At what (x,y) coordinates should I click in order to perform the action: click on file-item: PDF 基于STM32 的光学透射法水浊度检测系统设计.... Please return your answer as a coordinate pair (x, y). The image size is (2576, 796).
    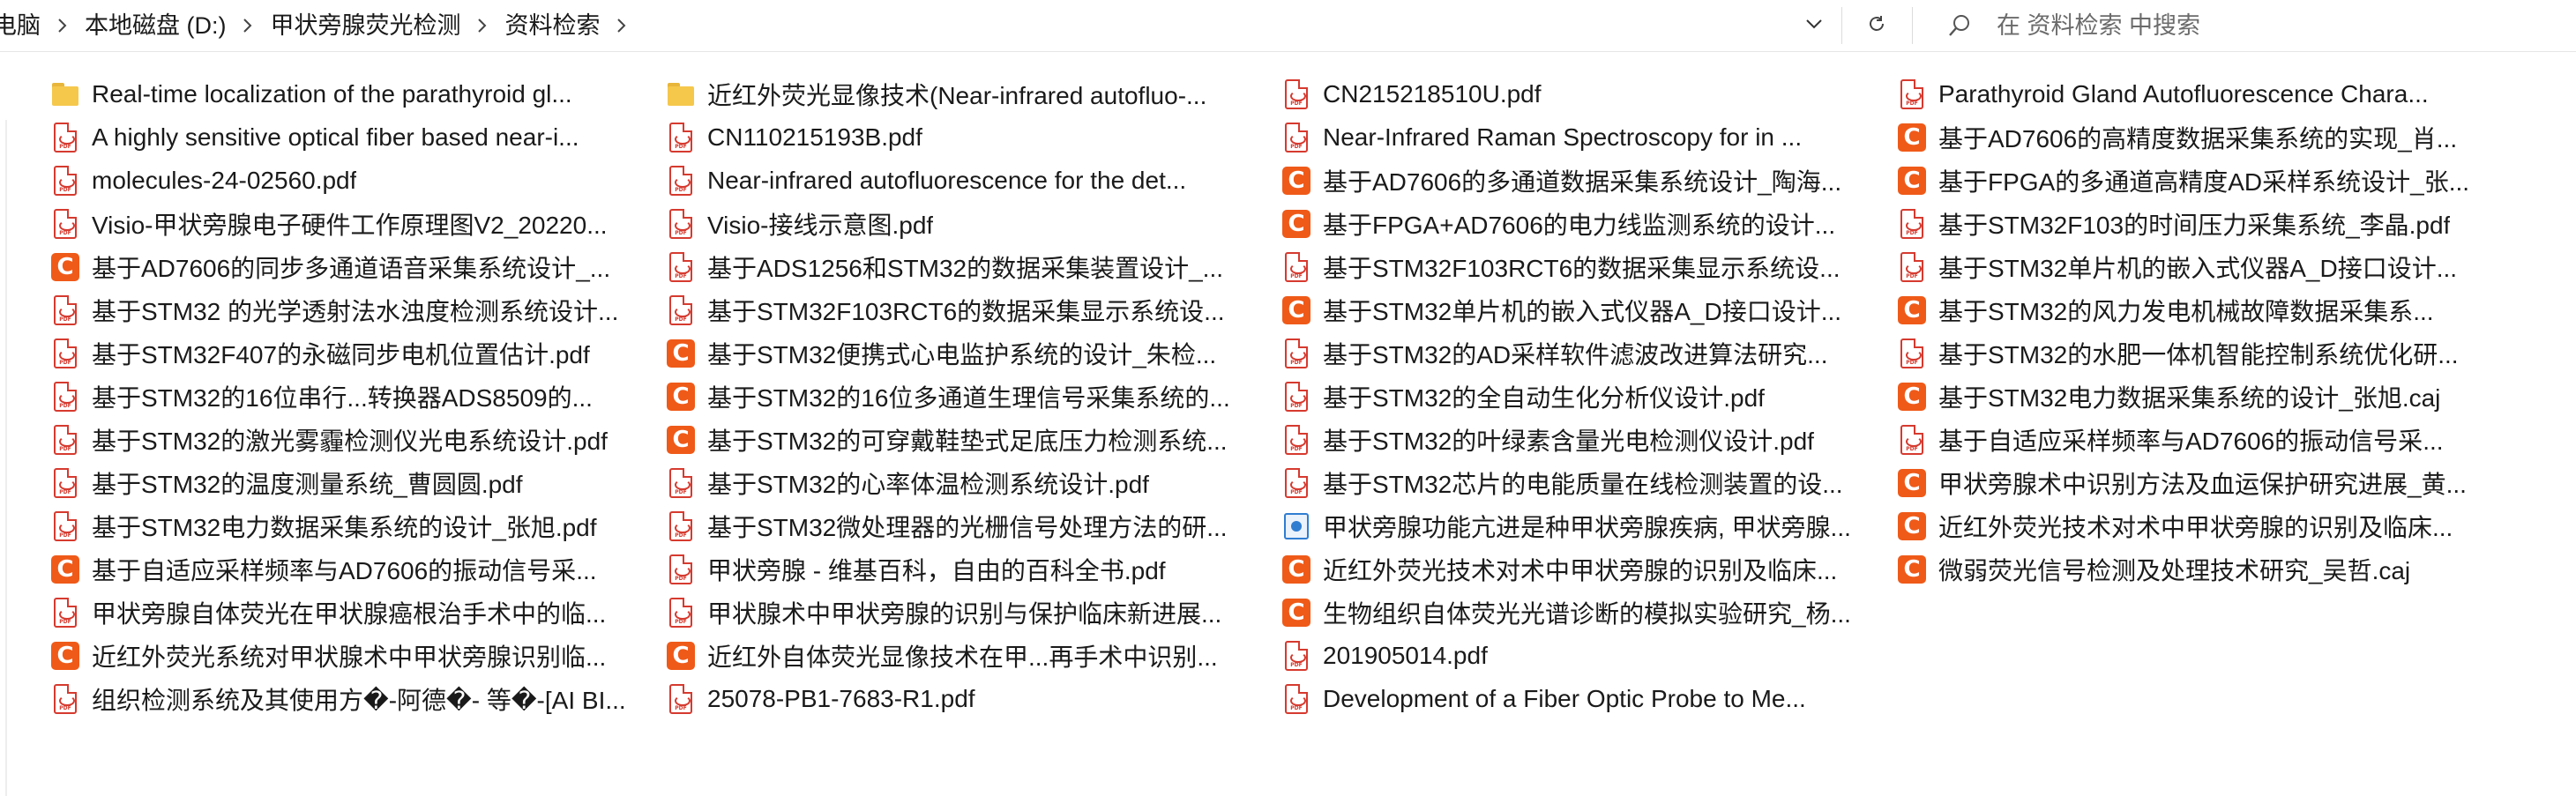
    Looking at the image, I should click on (352, 309).